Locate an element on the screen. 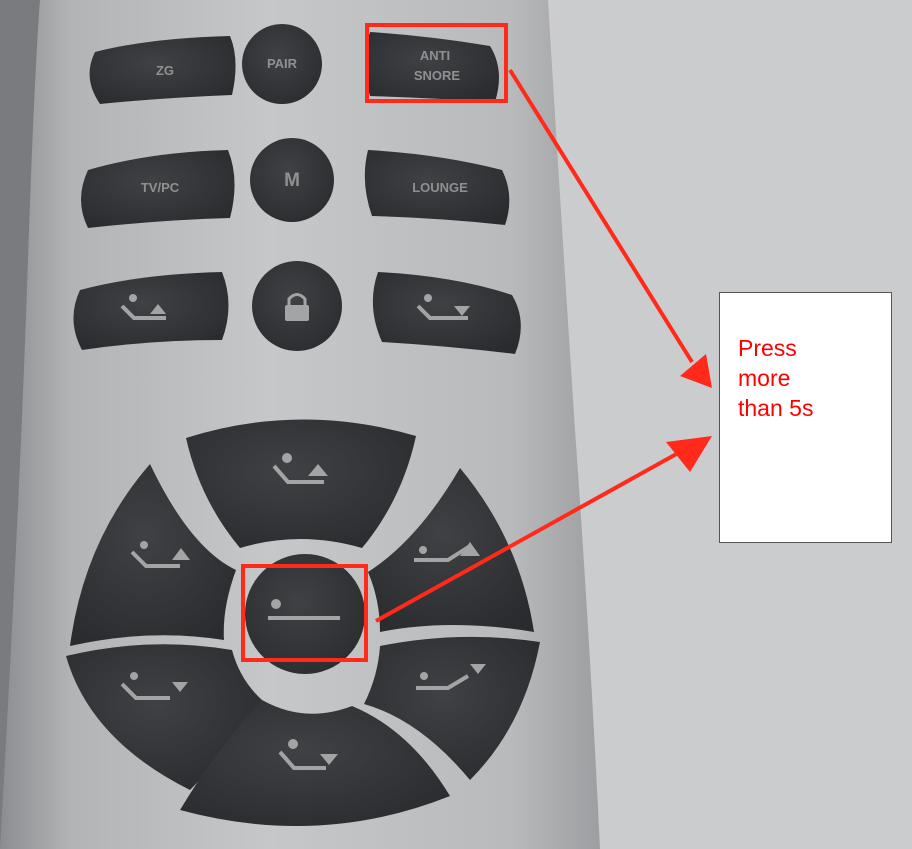 Image resolution: width=912 pixels, height=849 pixels. memory-button: M is located at coordinates (292, 180).